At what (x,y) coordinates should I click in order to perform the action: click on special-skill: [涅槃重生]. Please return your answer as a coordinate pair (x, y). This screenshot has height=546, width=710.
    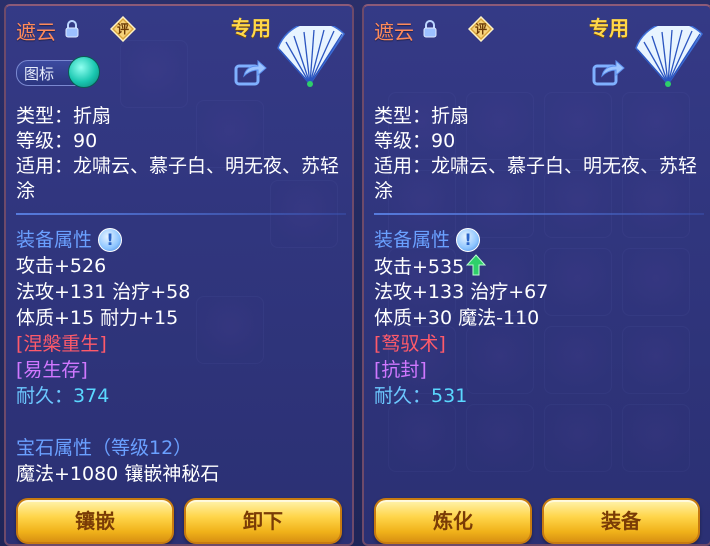
    Looking at the image, I should click on (61, 344).